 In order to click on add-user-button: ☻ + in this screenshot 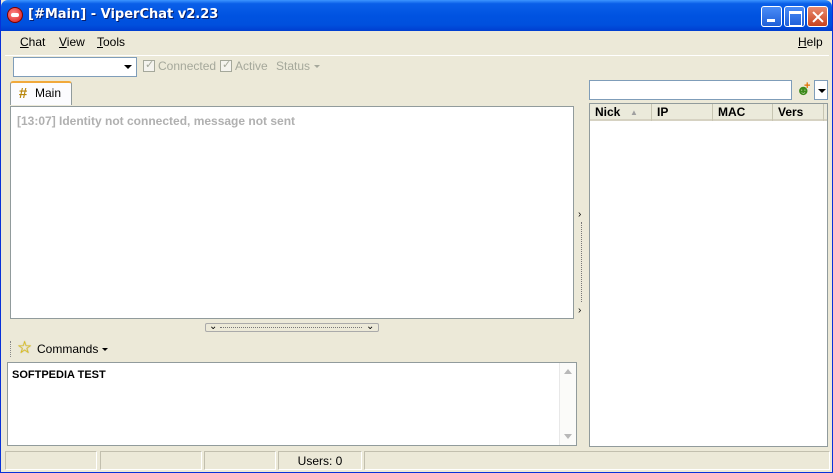, I will do `click(803, 90)`.